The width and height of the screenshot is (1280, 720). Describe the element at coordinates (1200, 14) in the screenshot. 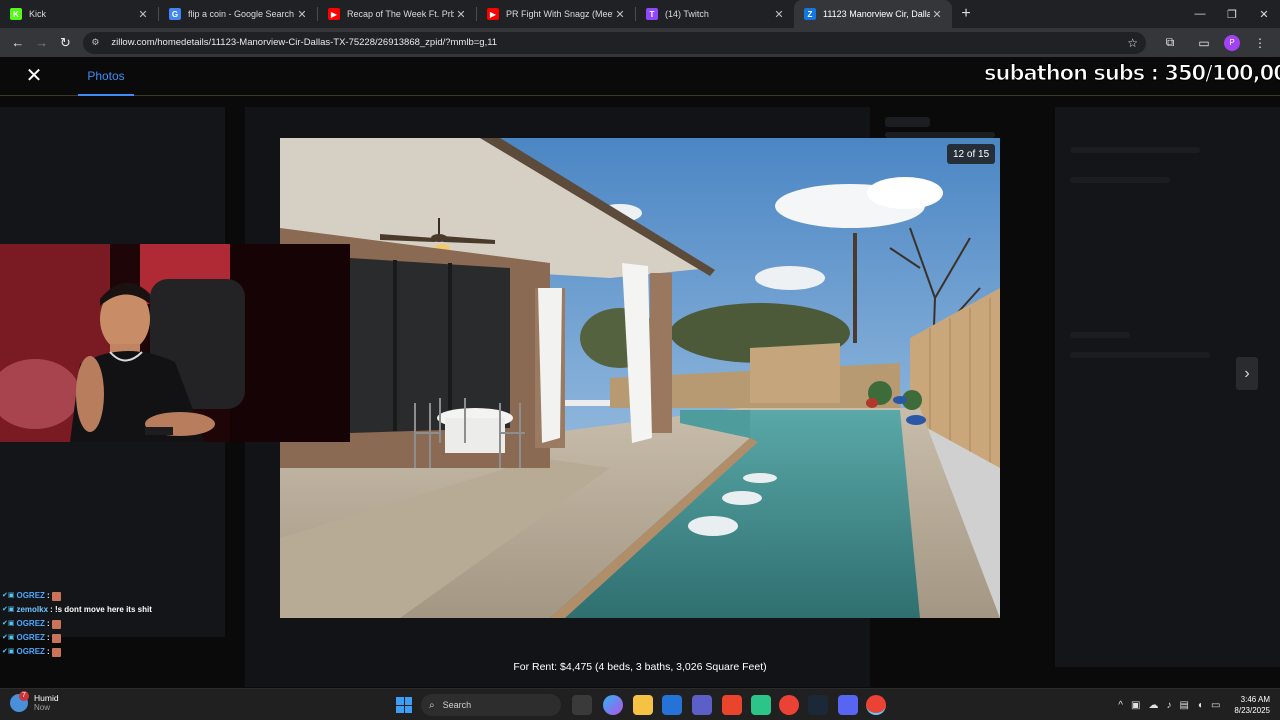

I see `minimize-icon: —` at that location.